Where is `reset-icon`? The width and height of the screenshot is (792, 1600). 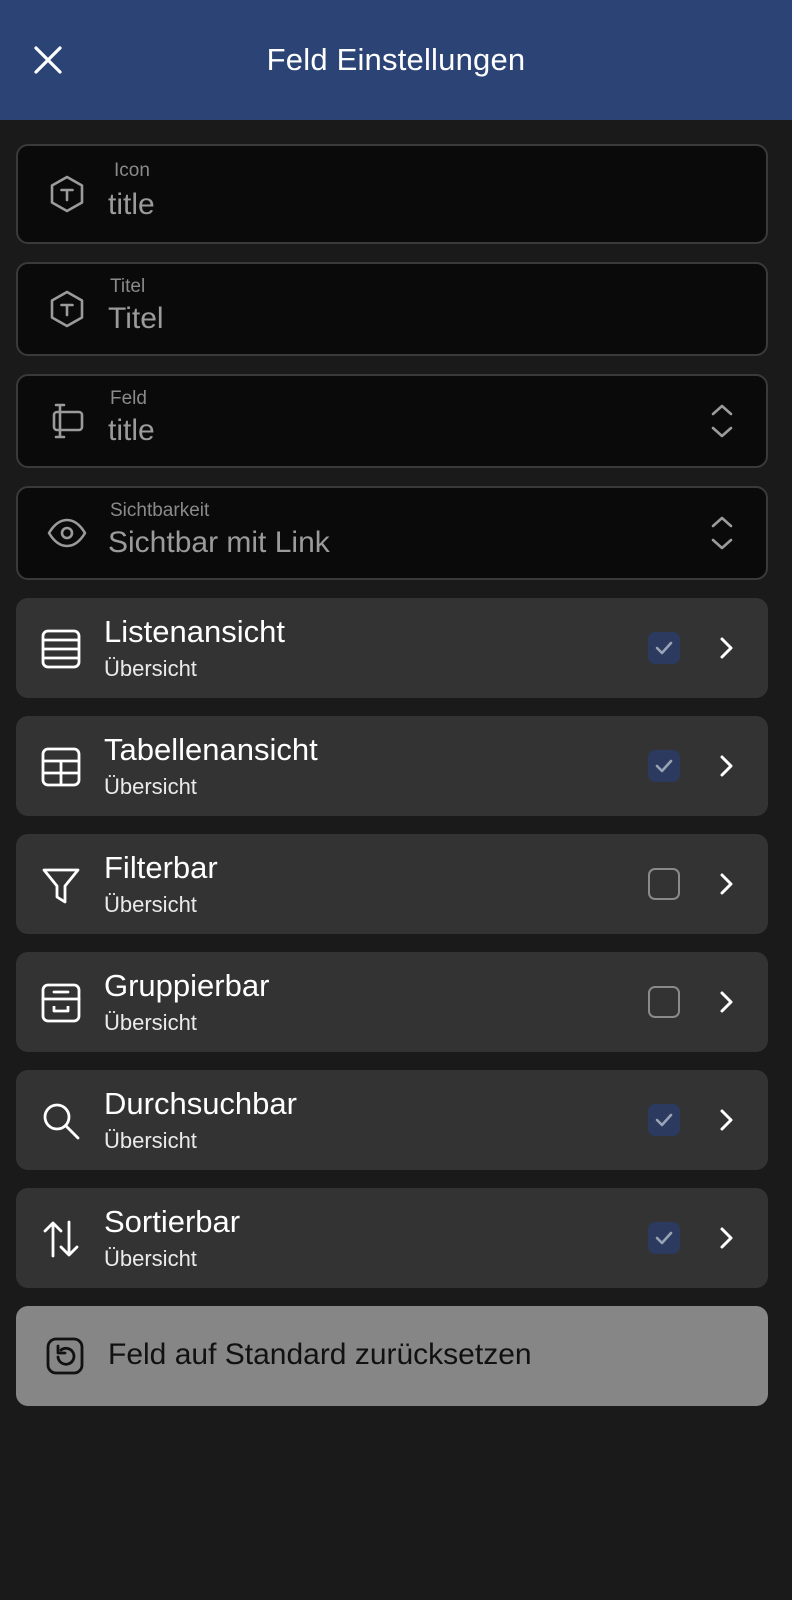 reset-icon is located at coordinates (65, 1356).